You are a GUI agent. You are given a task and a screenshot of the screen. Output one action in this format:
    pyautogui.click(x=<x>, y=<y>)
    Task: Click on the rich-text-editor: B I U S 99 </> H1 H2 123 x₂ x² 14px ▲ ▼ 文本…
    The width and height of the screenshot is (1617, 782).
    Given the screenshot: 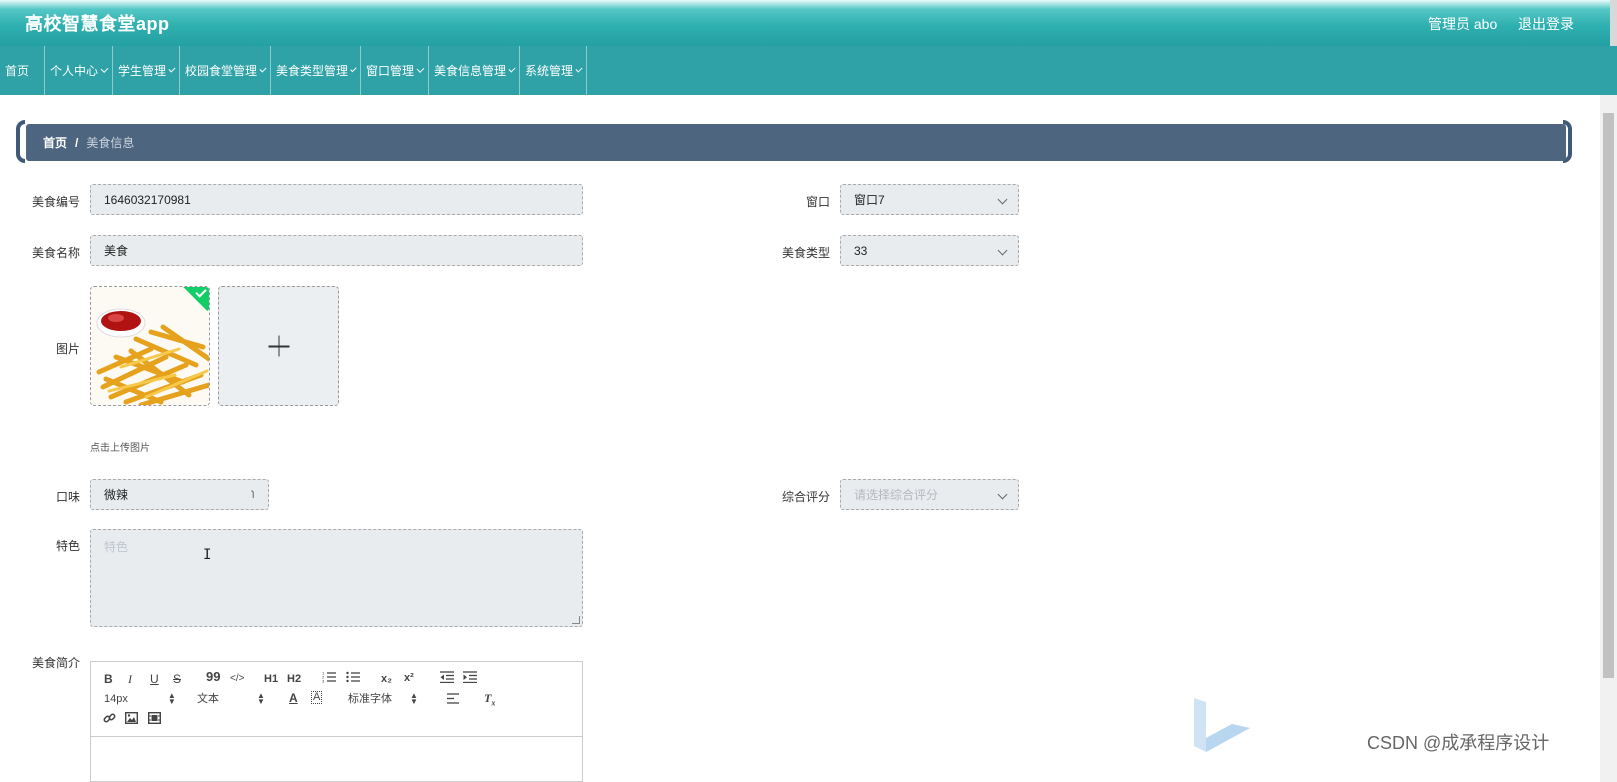 What is the action you would take?
    pyautogui.click(x=336, y=721)
    